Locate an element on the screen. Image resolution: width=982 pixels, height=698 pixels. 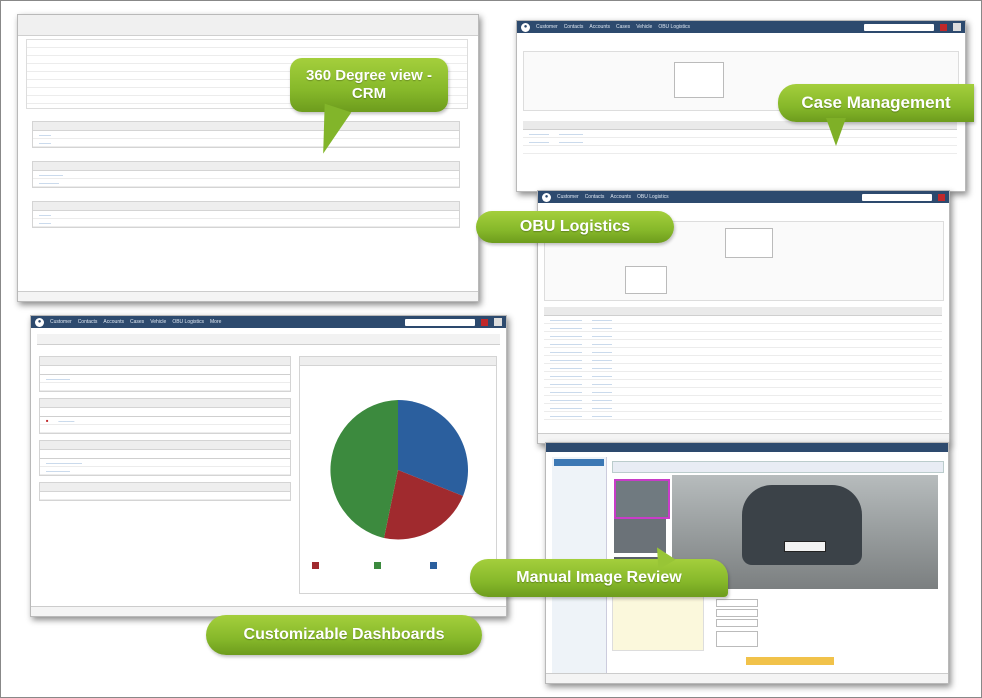
callout-dashboards-text: Customizable Dashboards is located at coordinates (344, 634).